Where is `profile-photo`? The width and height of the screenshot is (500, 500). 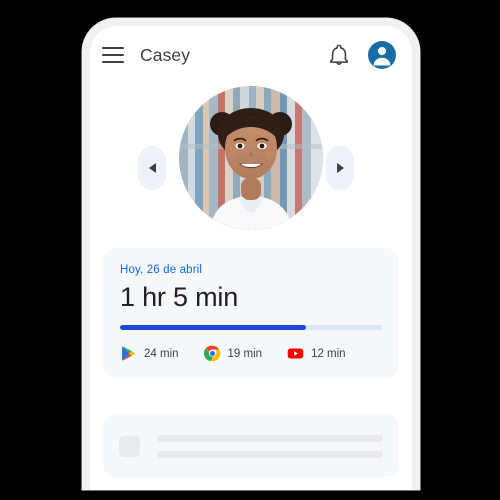 profile-photo is located at coordinates (251, 158).